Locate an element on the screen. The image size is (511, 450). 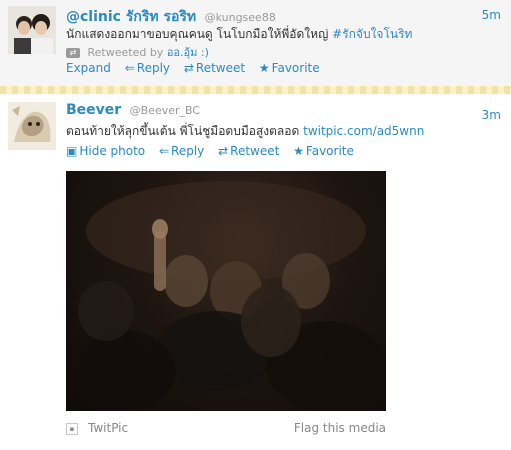
twitpic-link: twitpic.com/ad5wnn is located at coordinates (363, 131).